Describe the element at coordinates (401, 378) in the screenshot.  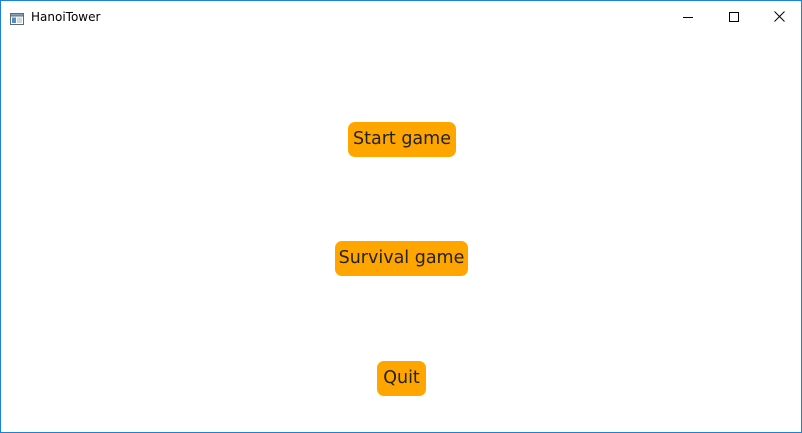
I see `quit-button: Quit` at that location.